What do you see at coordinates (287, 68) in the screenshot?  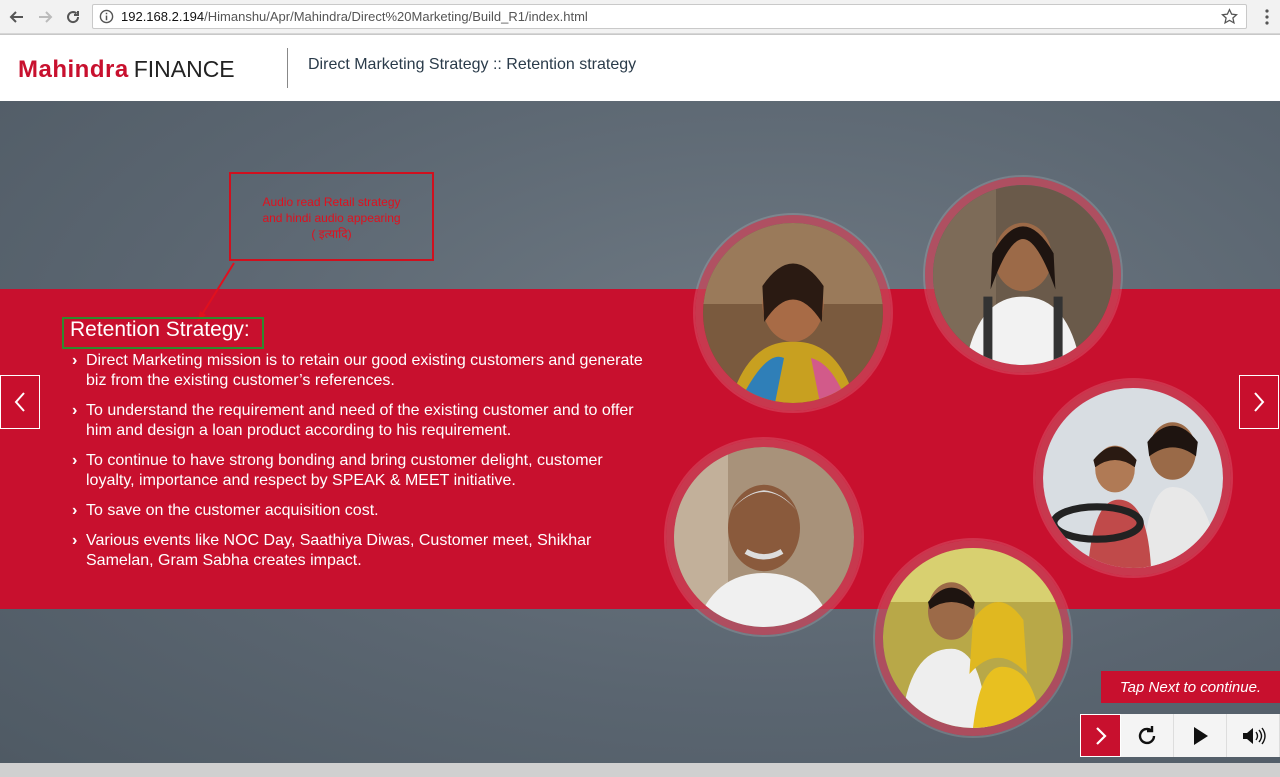 I see `header-divider` at bounding box center [287, 68].